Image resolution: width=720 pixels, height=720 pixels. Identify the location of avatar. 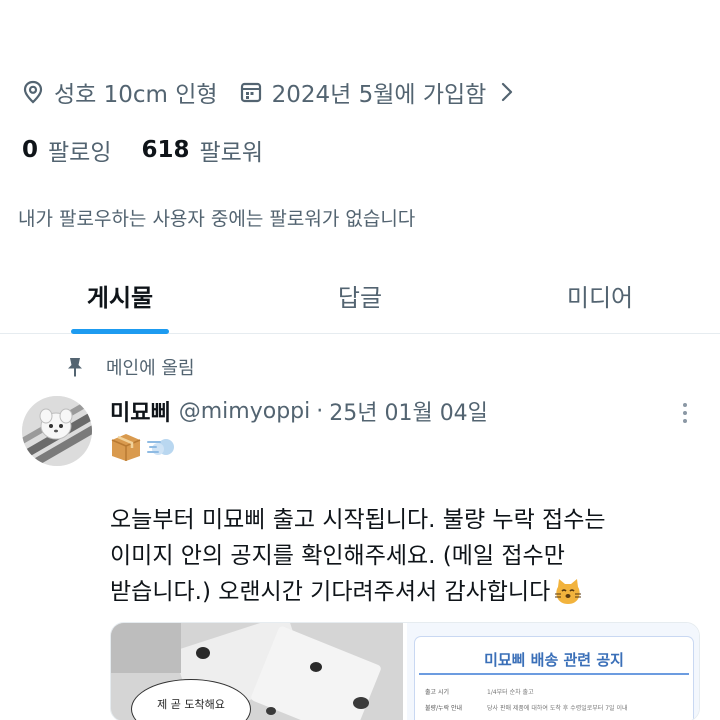
(57, 431).